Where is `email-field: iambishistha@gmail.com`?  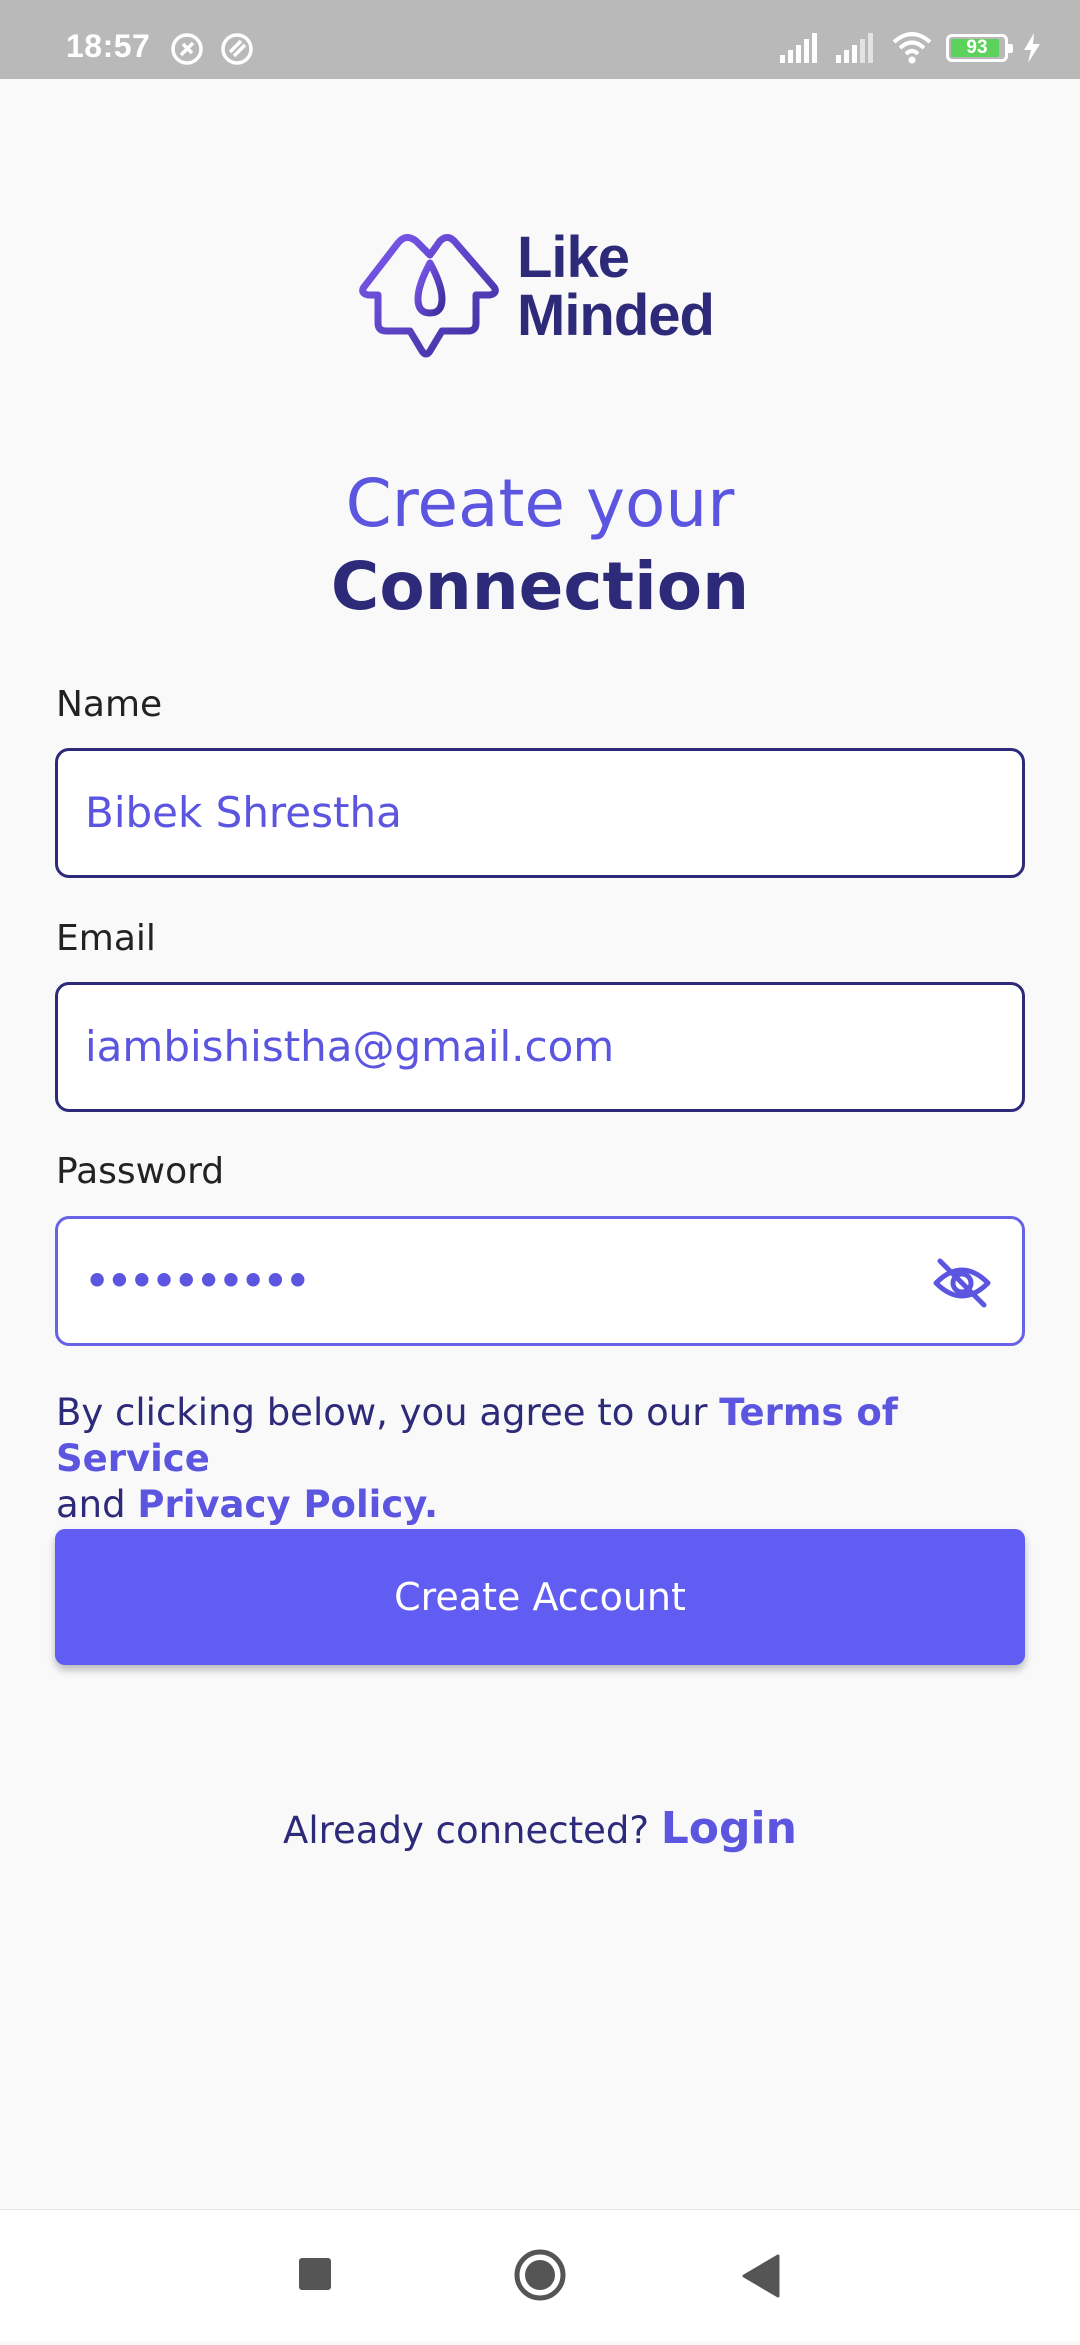 email-field: iambishistha@gmail.com is located at coordinates (540, 1047).